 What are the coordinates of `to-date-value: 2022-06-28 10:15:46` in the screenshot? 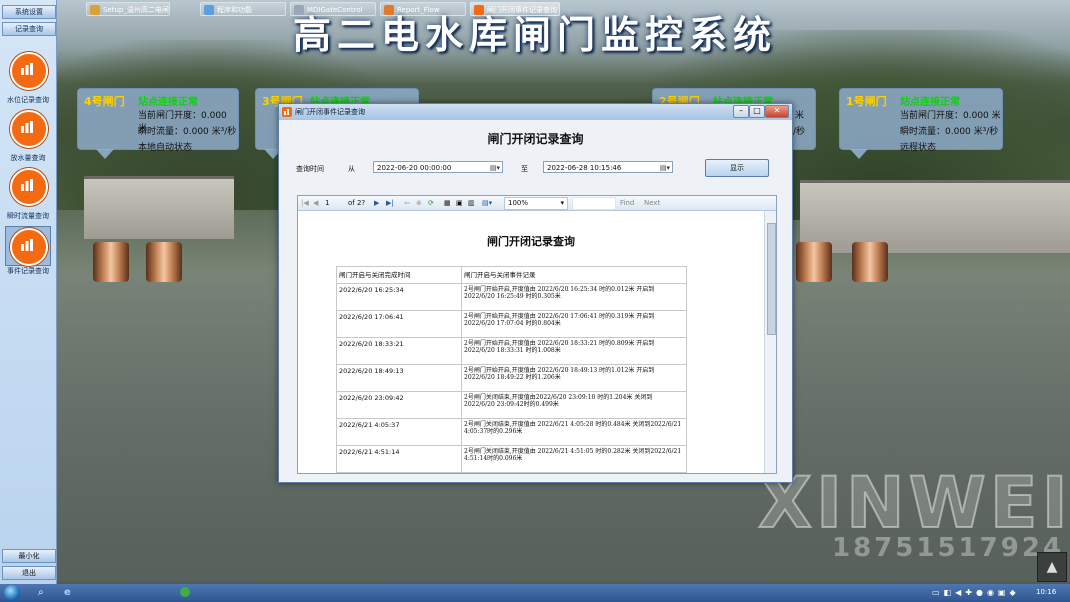 It's located at (584, 168).